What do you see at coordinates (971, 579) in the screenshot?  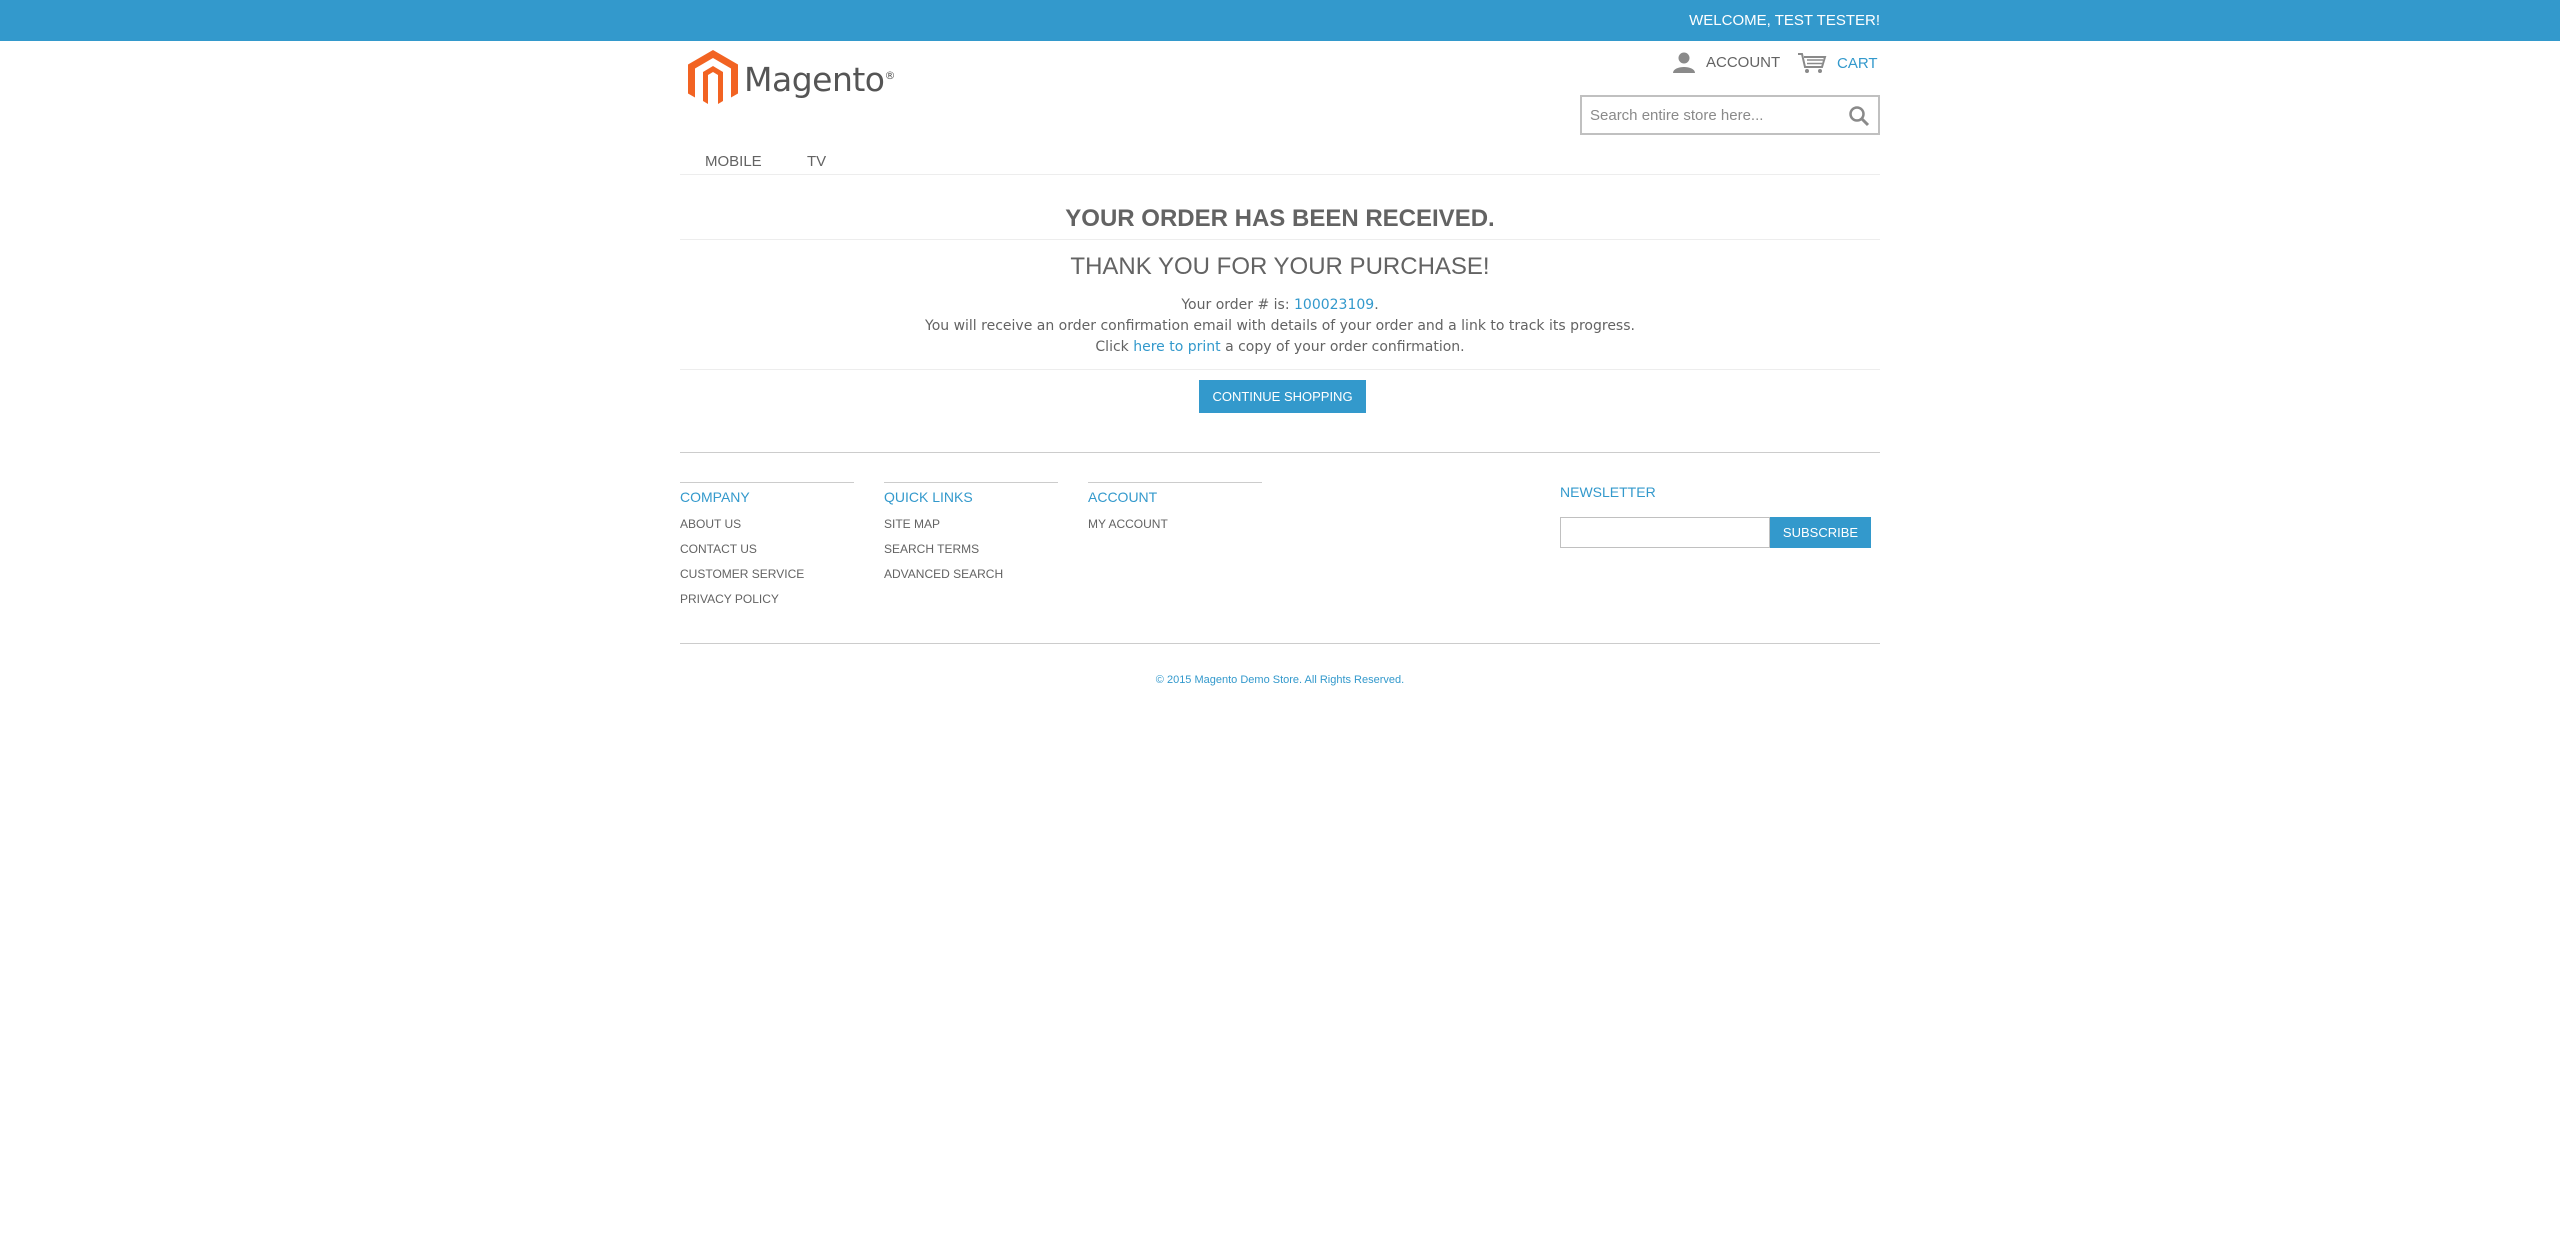 I see `footer-link-advanced-search: ADVANCED SEARCH` at bounding box center [971, 579].